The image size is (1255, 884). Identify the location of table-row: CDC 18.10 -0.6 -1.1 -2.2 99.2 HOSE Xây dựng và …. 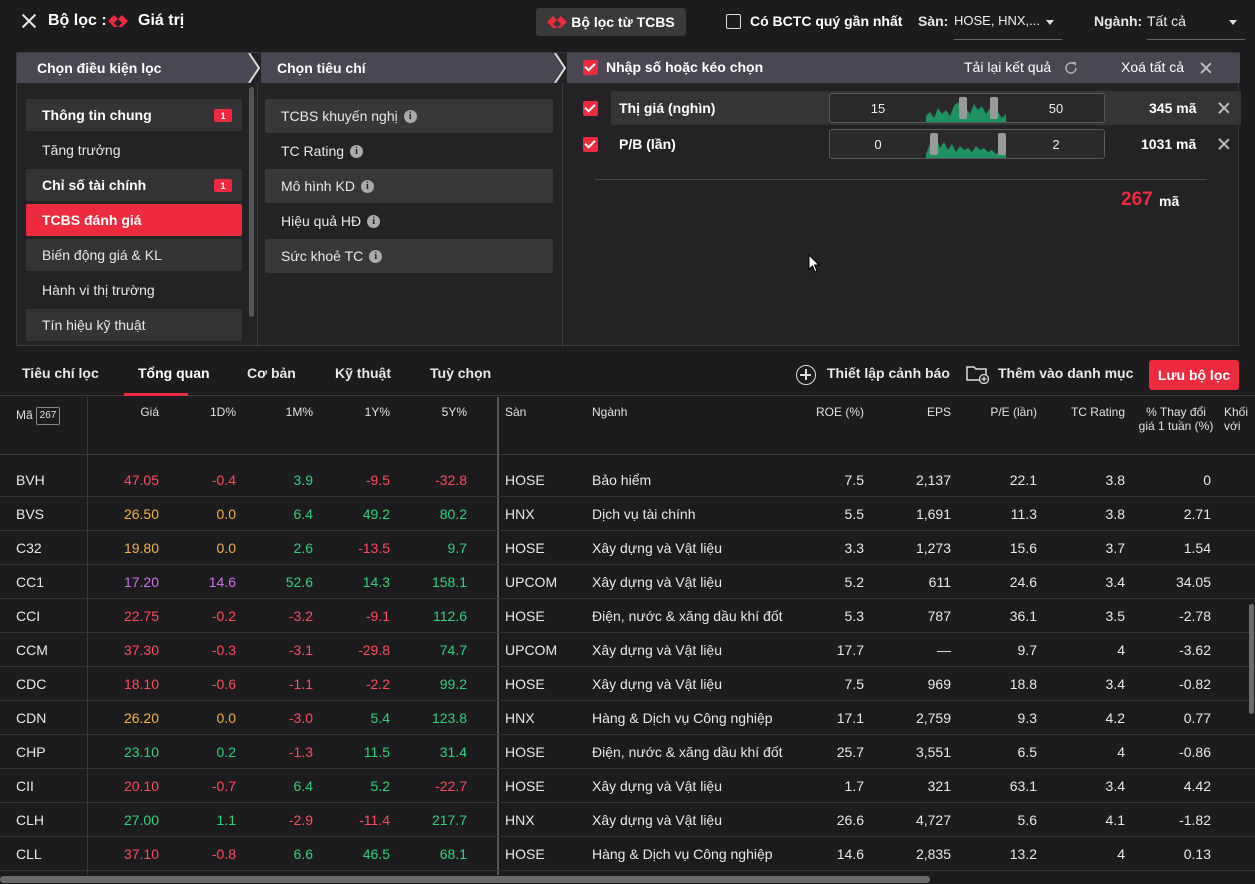
(627, 684).